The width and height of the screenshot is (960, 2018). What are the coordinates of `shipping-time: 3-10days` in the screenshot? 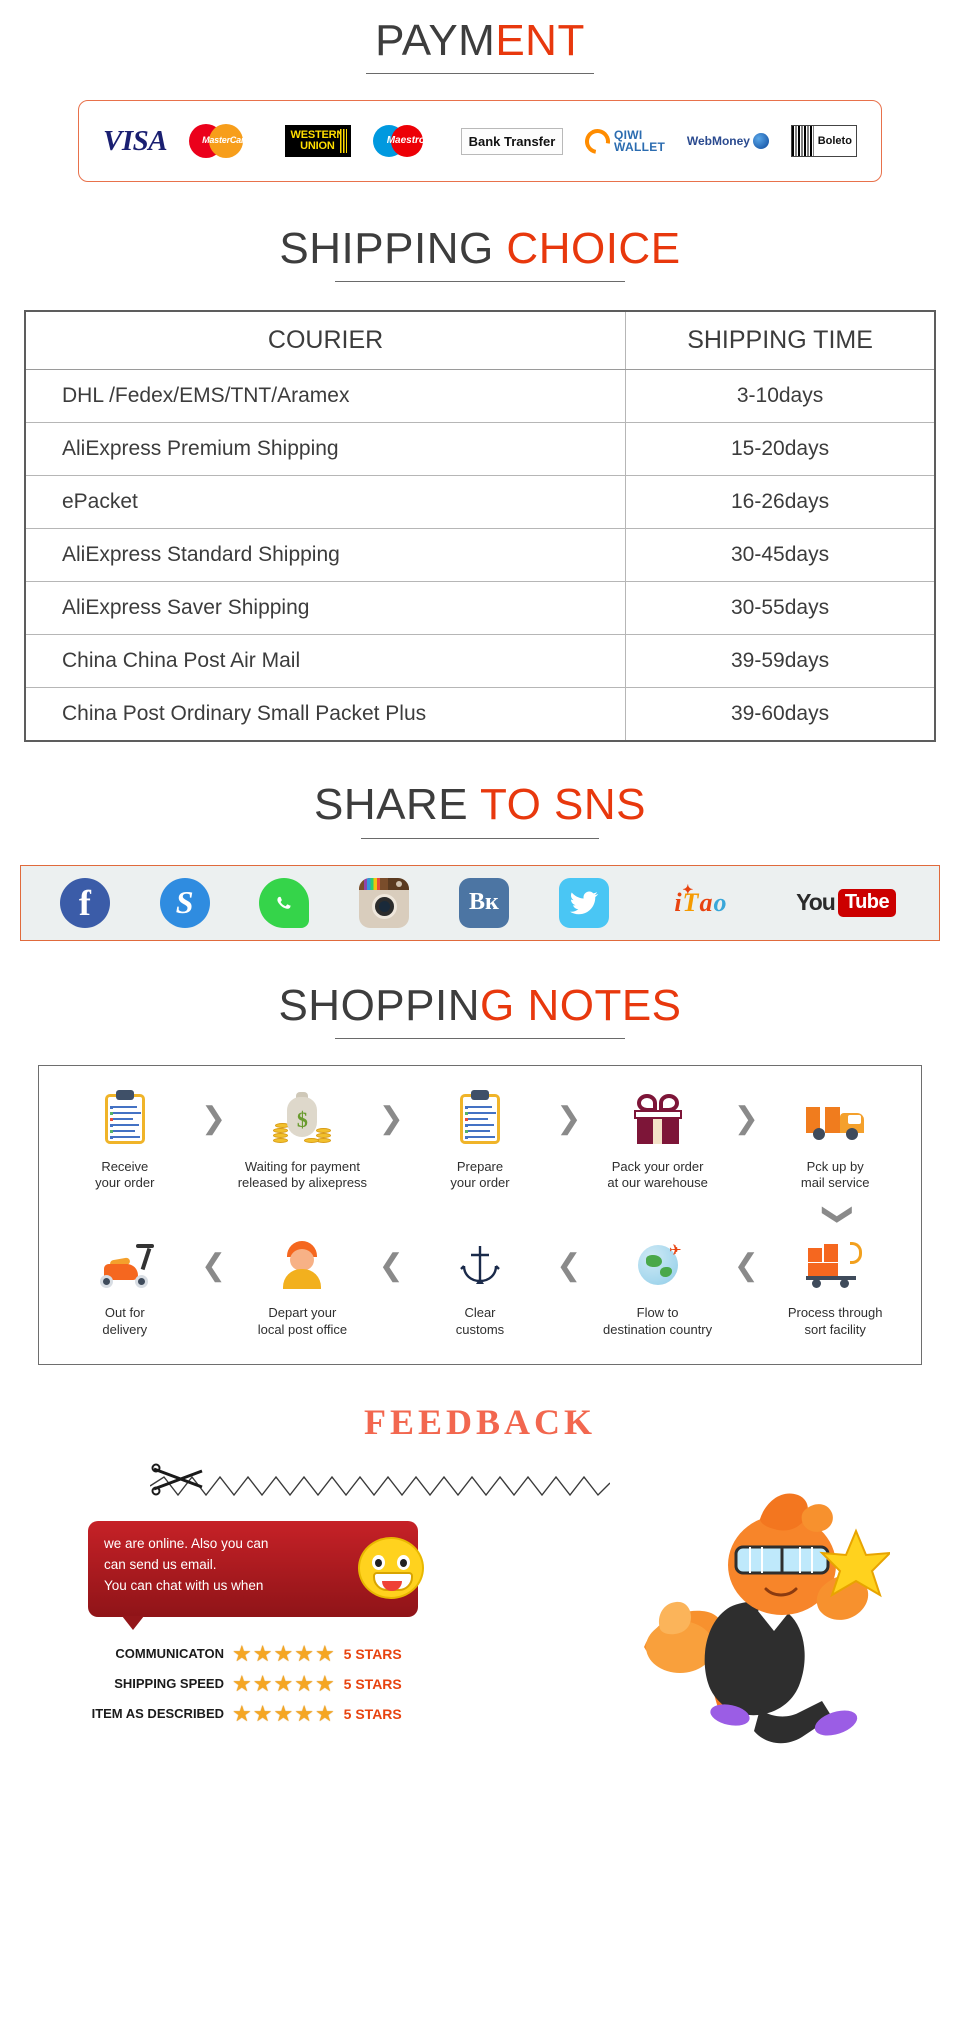 It's located at (780, 396).